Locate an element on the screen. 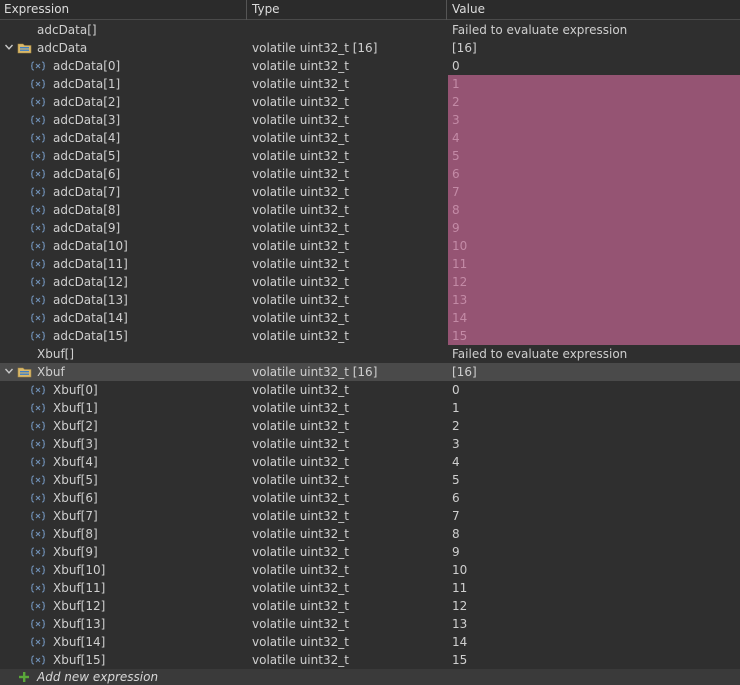  array-element-row: Xbuf[1] volatile uint32_t 1 is located at coordinates (370, 408).